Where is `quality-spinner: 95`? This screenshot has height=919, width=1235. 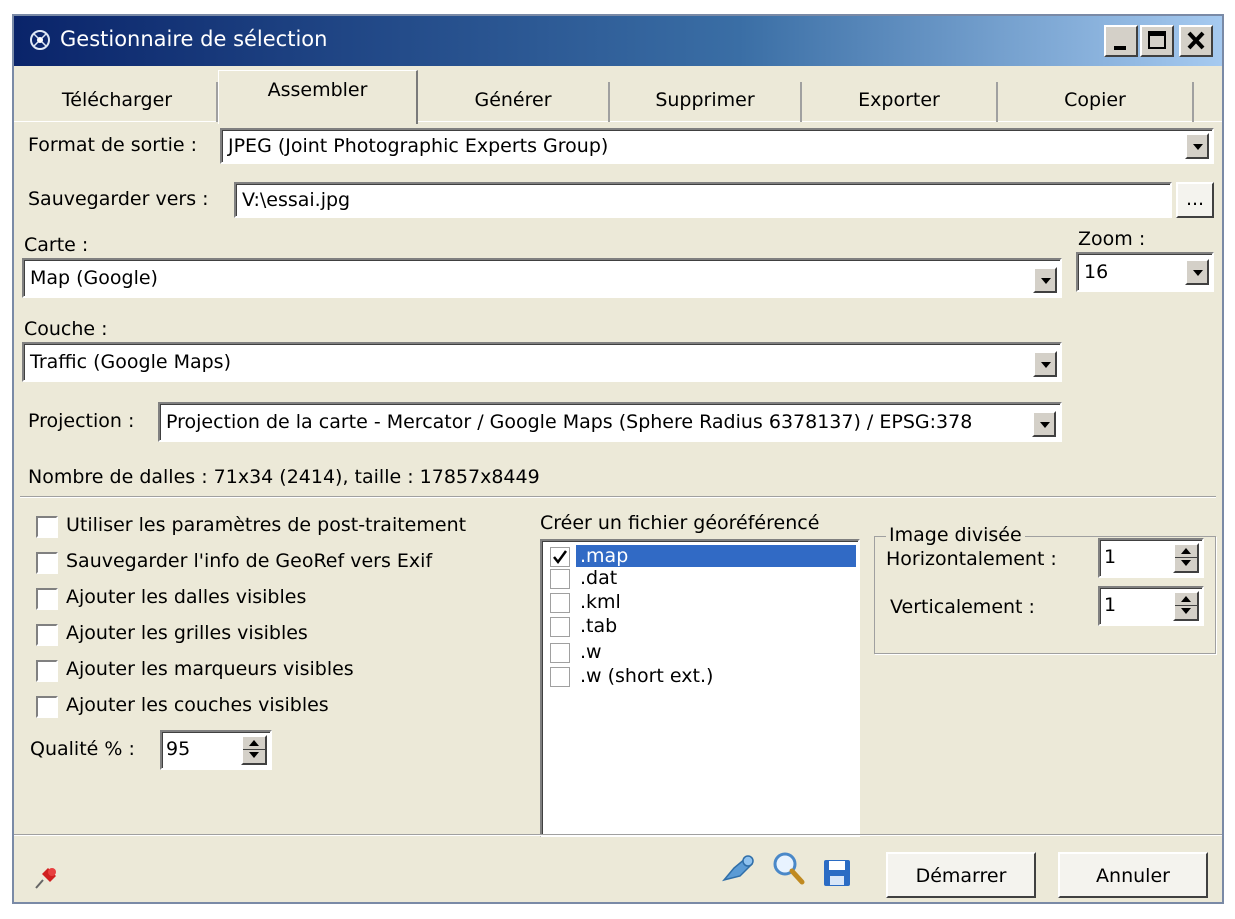 quality-spinner: 95 is located at coordinates (216, 750).